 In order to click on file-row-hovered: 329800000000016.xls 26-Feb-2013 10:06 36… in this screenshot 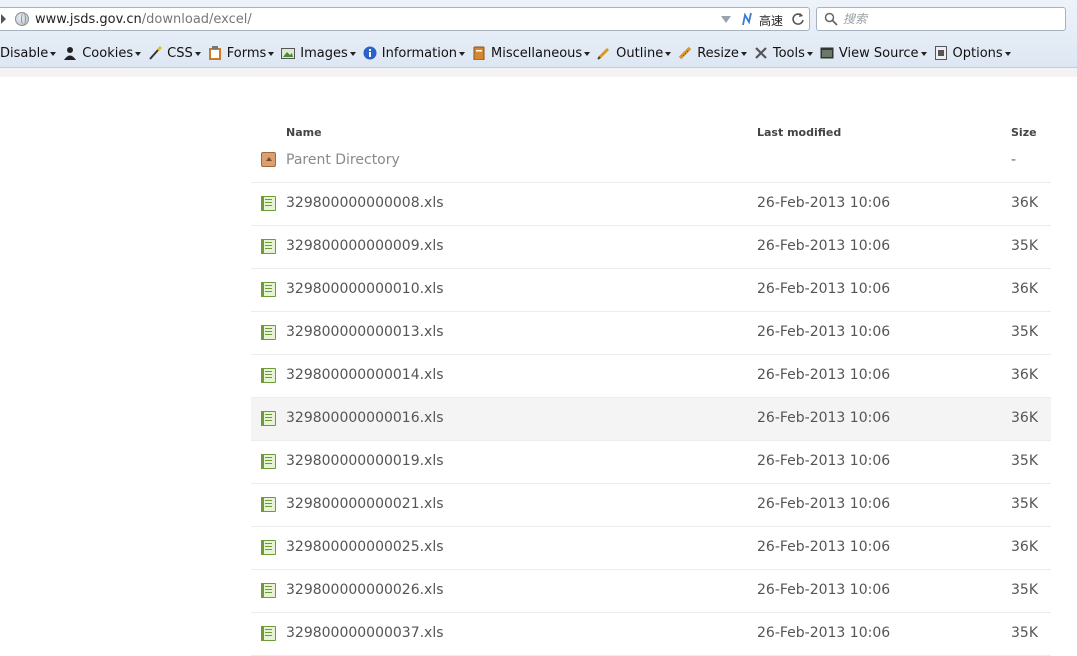, I will do `click(651, 419)`.